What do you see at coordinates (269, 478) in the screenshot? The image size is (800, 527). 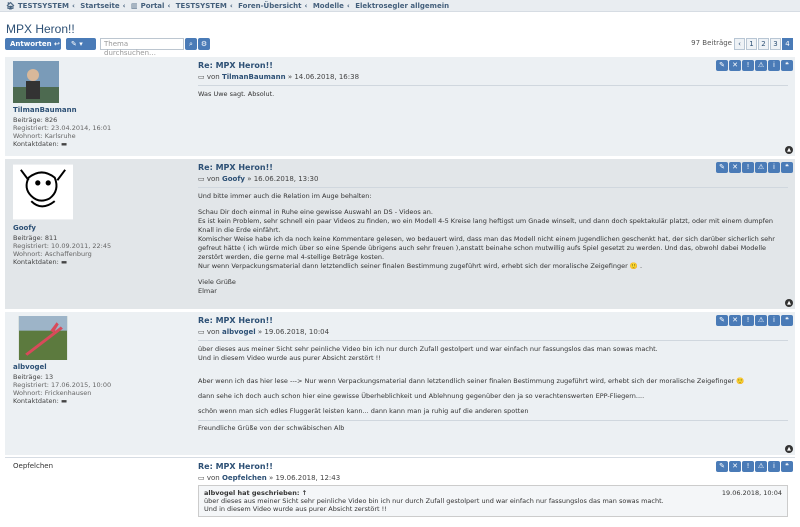 I see `post-author: ▭ von Oepfelchen » 19.06.2018, 12:43` at bounding box center [269, 478].